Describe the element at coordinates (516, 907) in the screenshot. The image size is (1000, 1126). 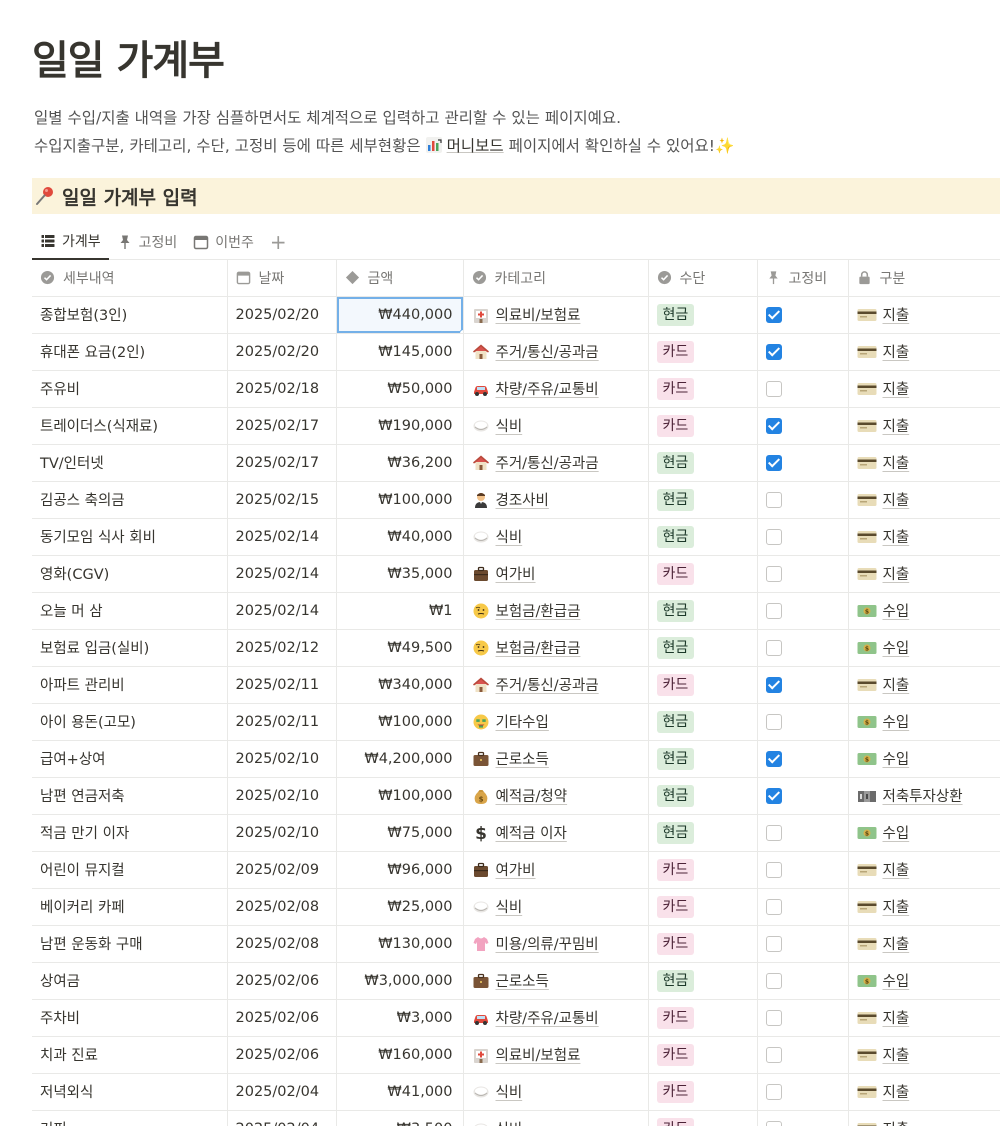
I see `table-row: 베이커리 카페 2025/02/08 ₩25,000 식비 카드 지출` at that location.